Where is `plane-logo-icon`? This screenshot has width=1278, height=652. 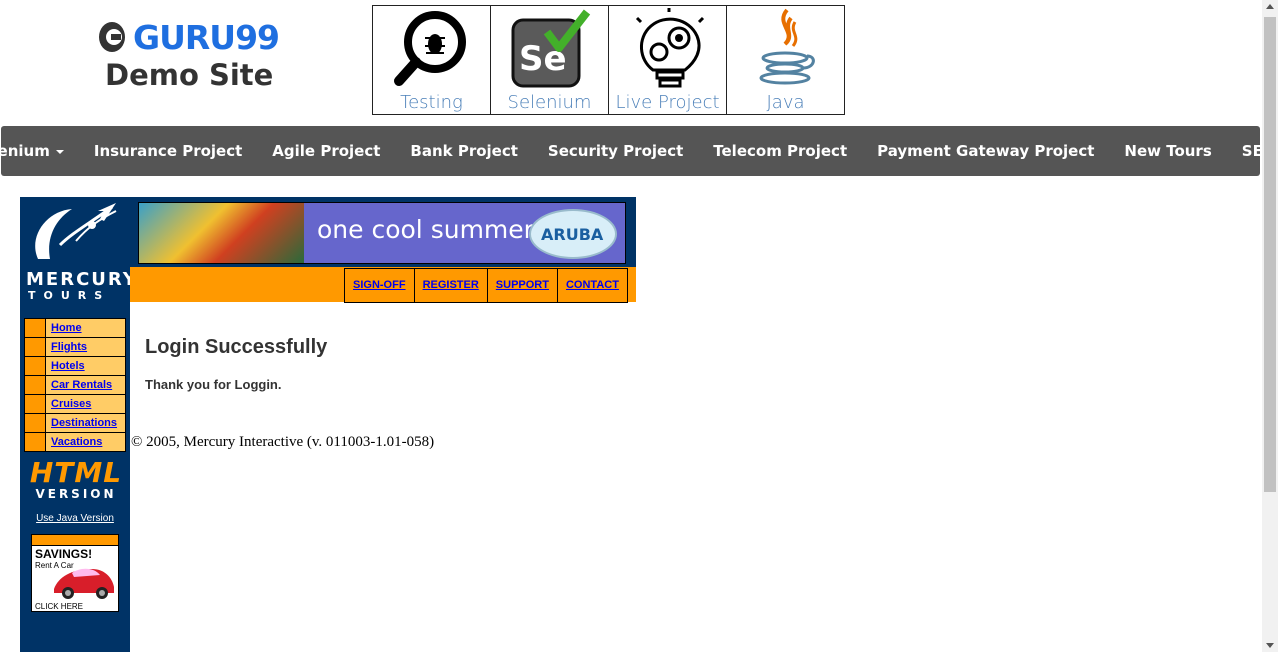
plane-logo-icon is located at coordinates (76, 231).